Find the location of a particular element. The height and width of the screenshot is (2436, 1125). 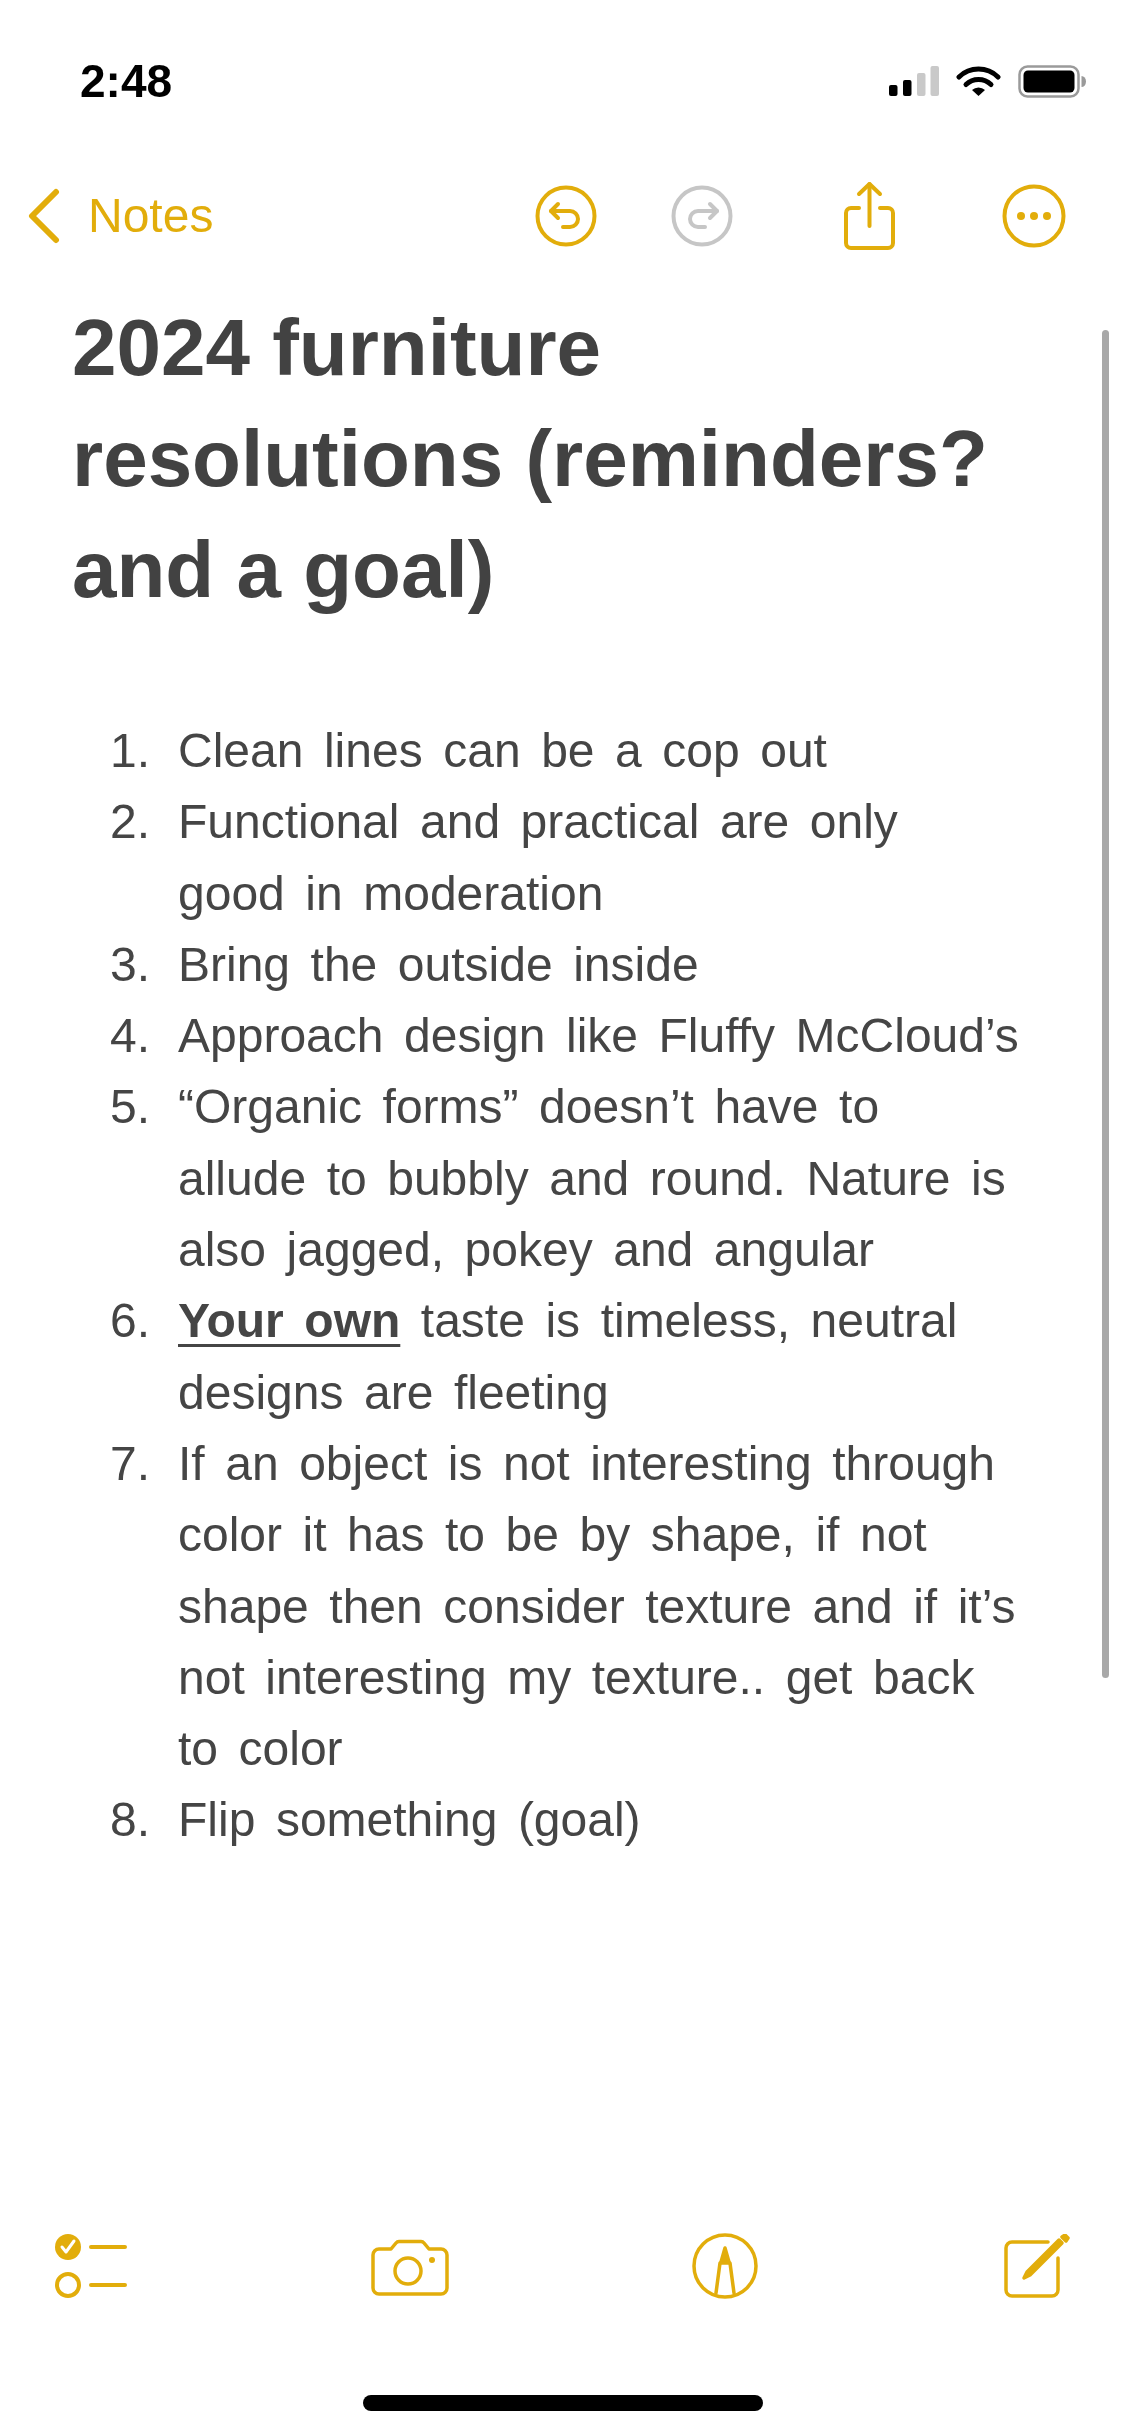

status-time: 2:48 is located at coordinates (126, 81).